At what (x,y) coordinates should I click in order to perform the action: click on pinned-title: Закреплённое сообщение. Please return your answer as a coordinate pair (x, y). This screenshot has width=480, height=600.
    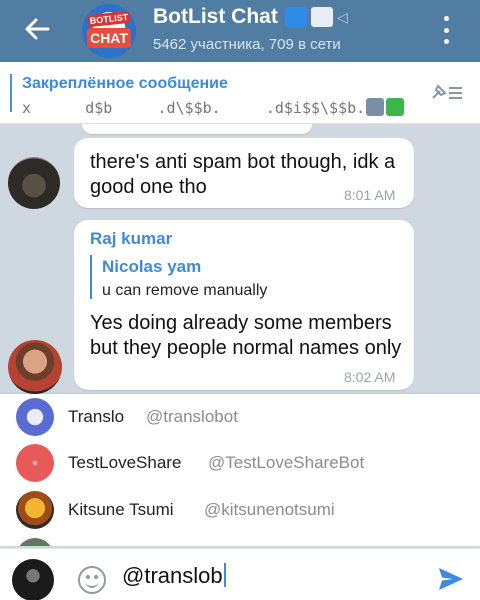
    Looking at the image, I should click on (125, 83).